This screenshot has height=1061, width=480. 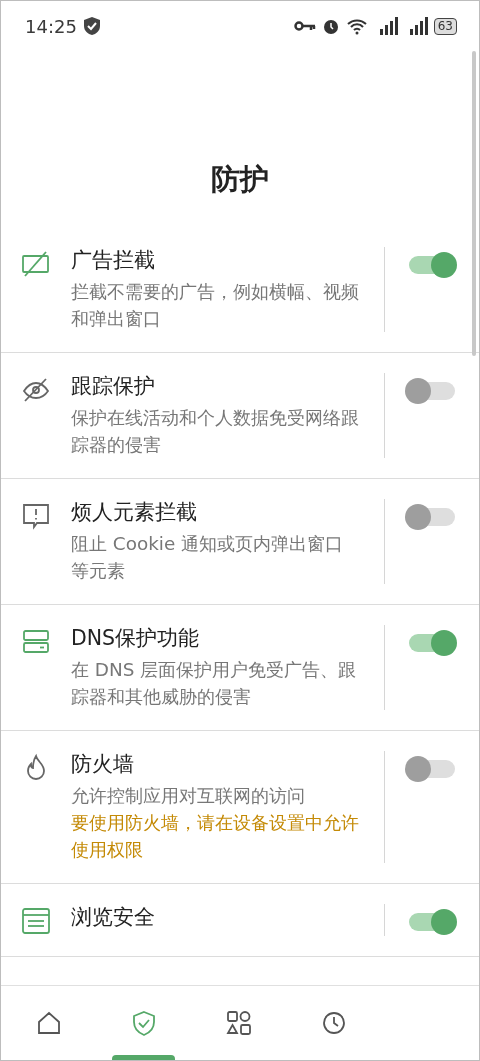 What do you see at coordinates (356, 26) in the screenshot?
I see `wifi-icon` at bounding box center [356, 26].